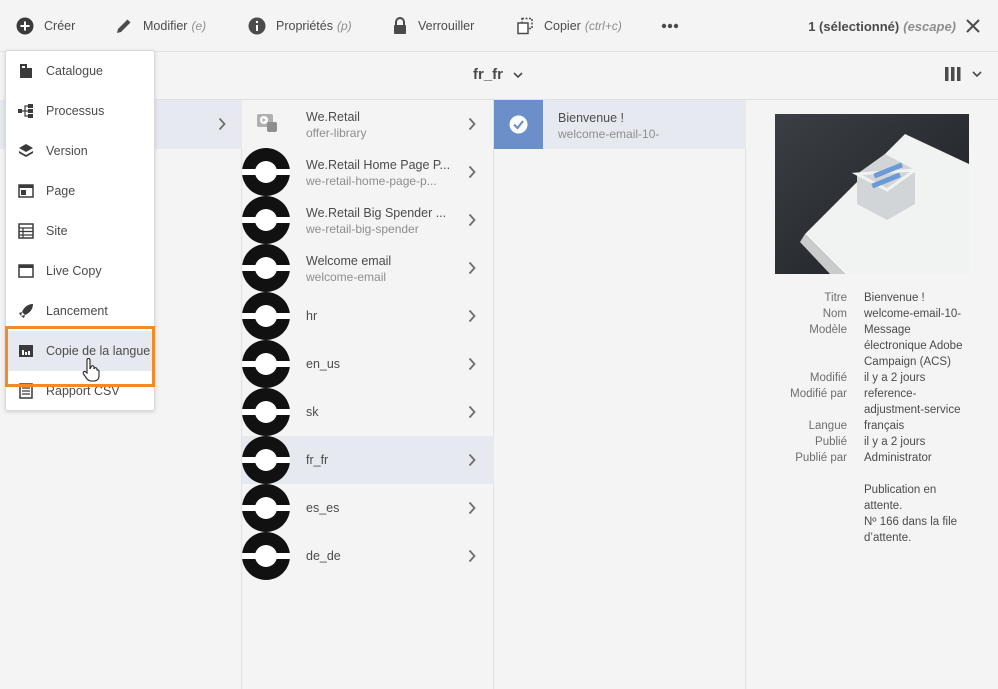 The image size is (998, 689). What do you see at coordinates (368, 316) in the screenshot?
I see `list-item: hr` at bounding box center [368, 316].